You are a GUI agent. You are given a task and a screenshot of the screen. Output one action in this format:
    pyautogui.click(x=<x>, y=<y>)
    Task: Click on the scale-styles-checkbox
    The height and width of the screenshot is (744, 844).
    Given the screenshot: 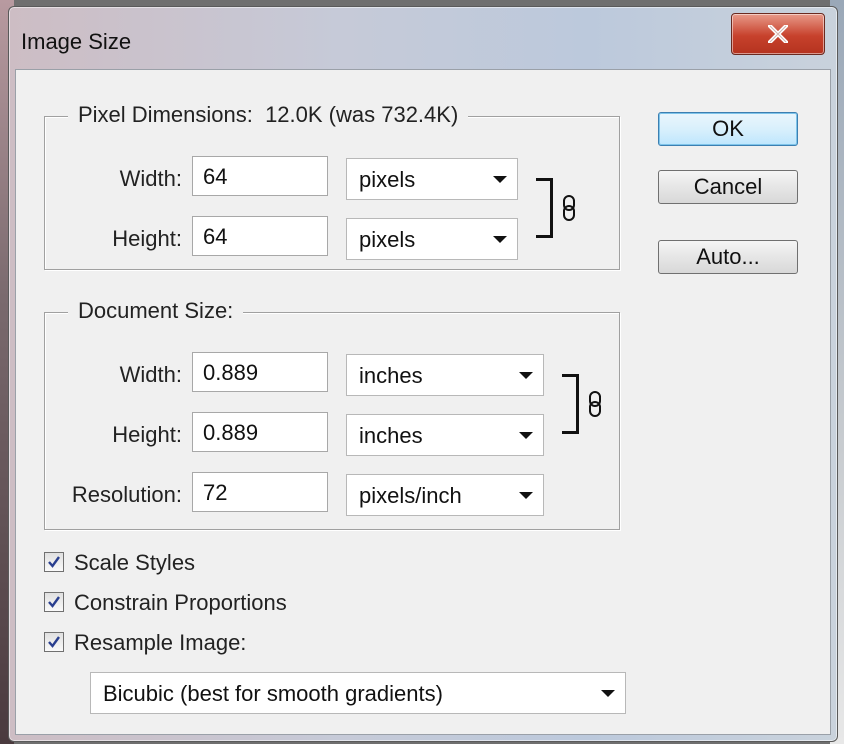 What is the action you would take?
    pyautogui.click(x=54, y=562)
    